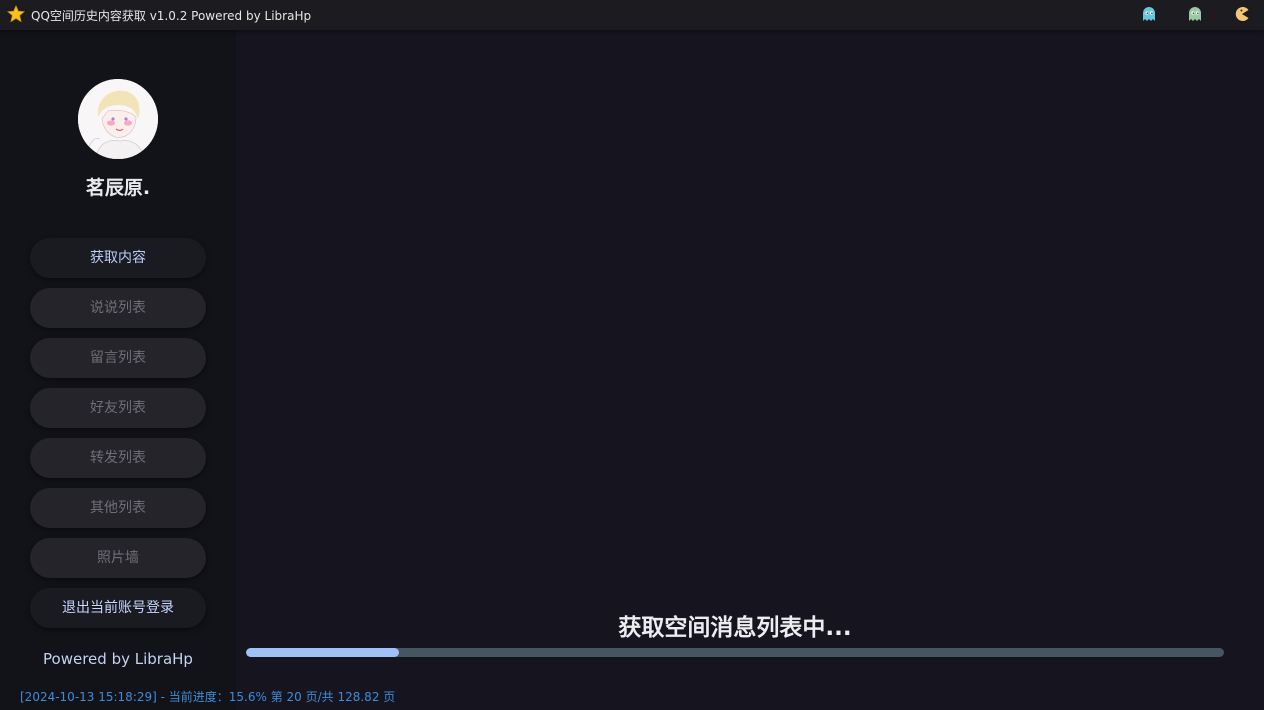 The height and width of the screenshot is (710, 1264). Describe the element at coordinates (118, 408) in the screenshot. I see `friend-list-button: 好友列表` at that location.